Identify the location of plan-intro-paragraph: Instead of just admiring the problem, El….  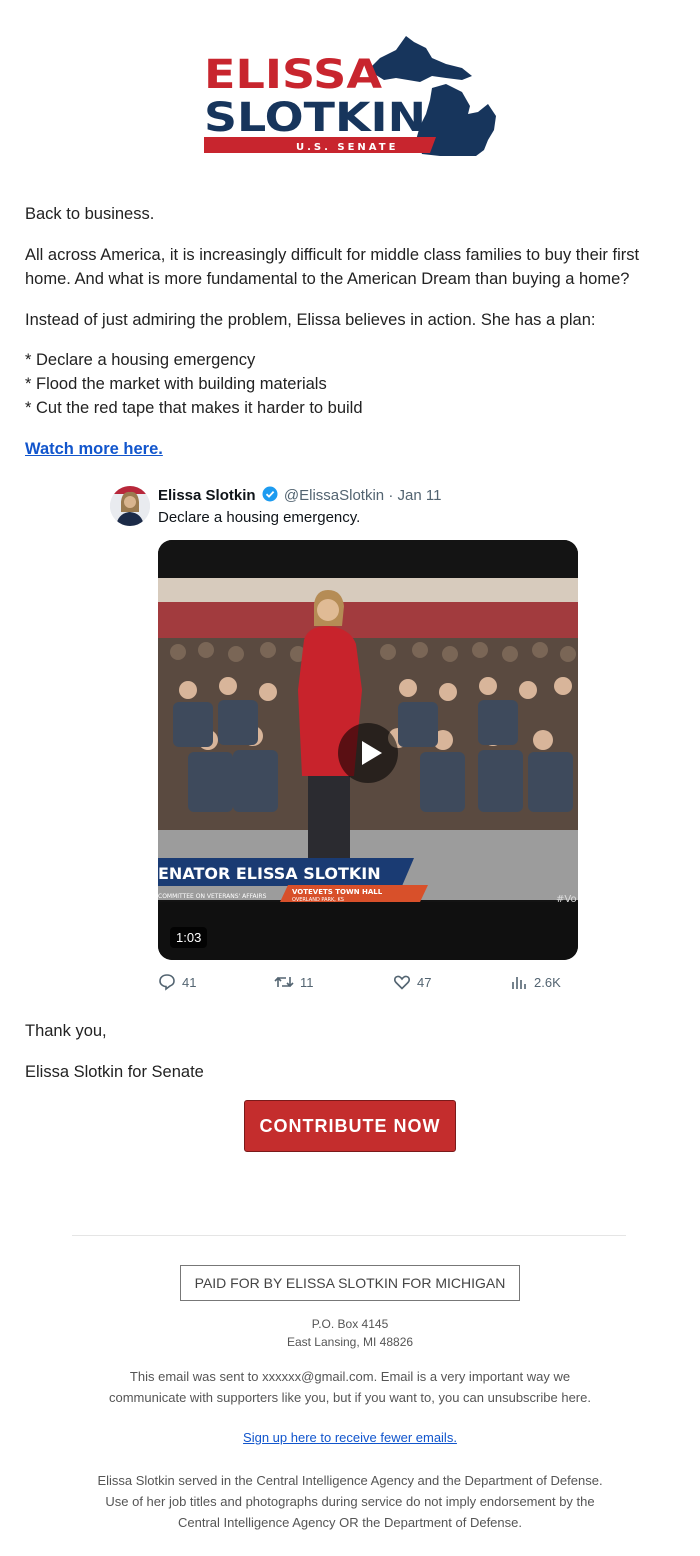
(310, 320).